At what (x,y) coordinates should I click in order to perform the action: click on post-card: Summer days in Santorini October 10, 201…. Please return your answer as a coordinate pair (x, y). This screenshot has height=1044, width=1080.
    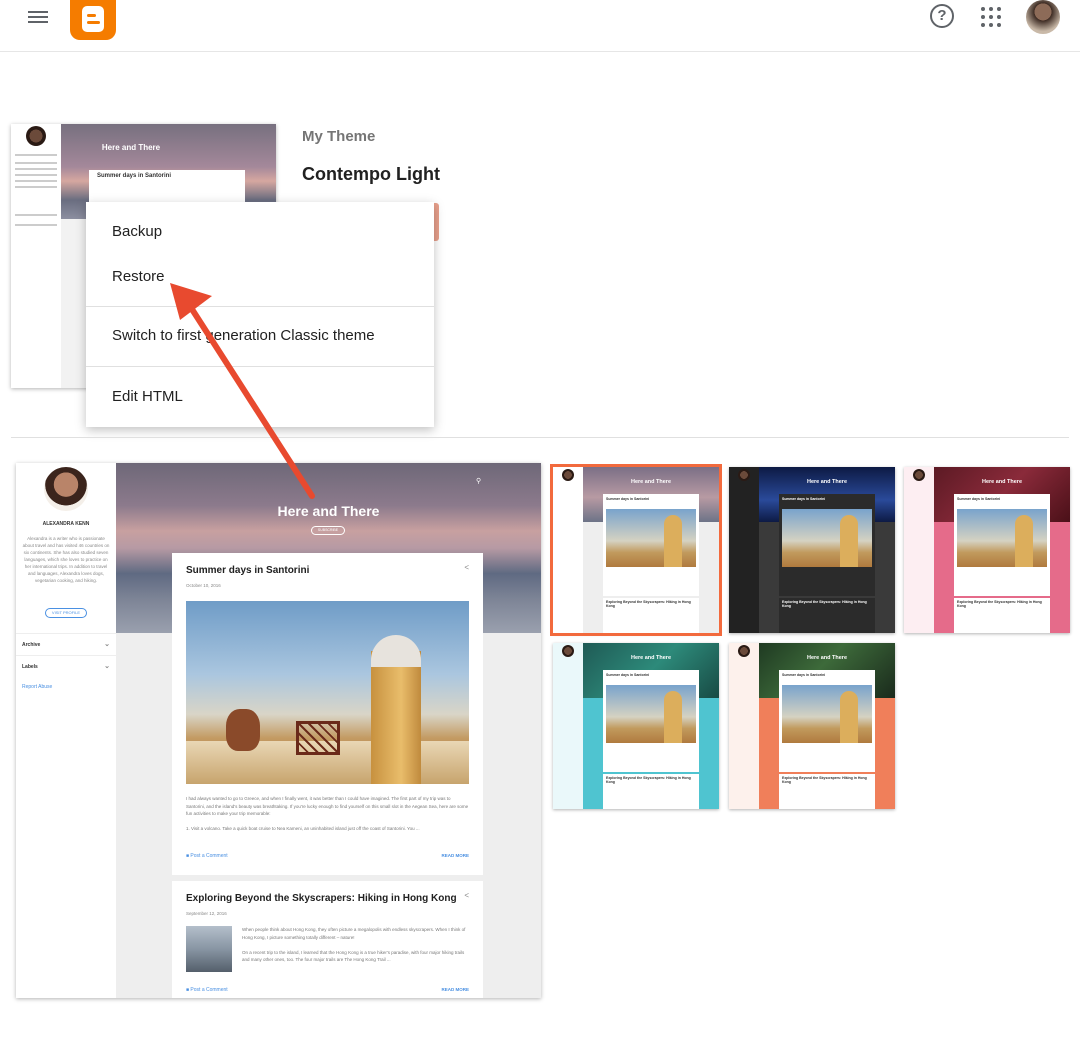
    Looking at the image, I should click on (327, 714).